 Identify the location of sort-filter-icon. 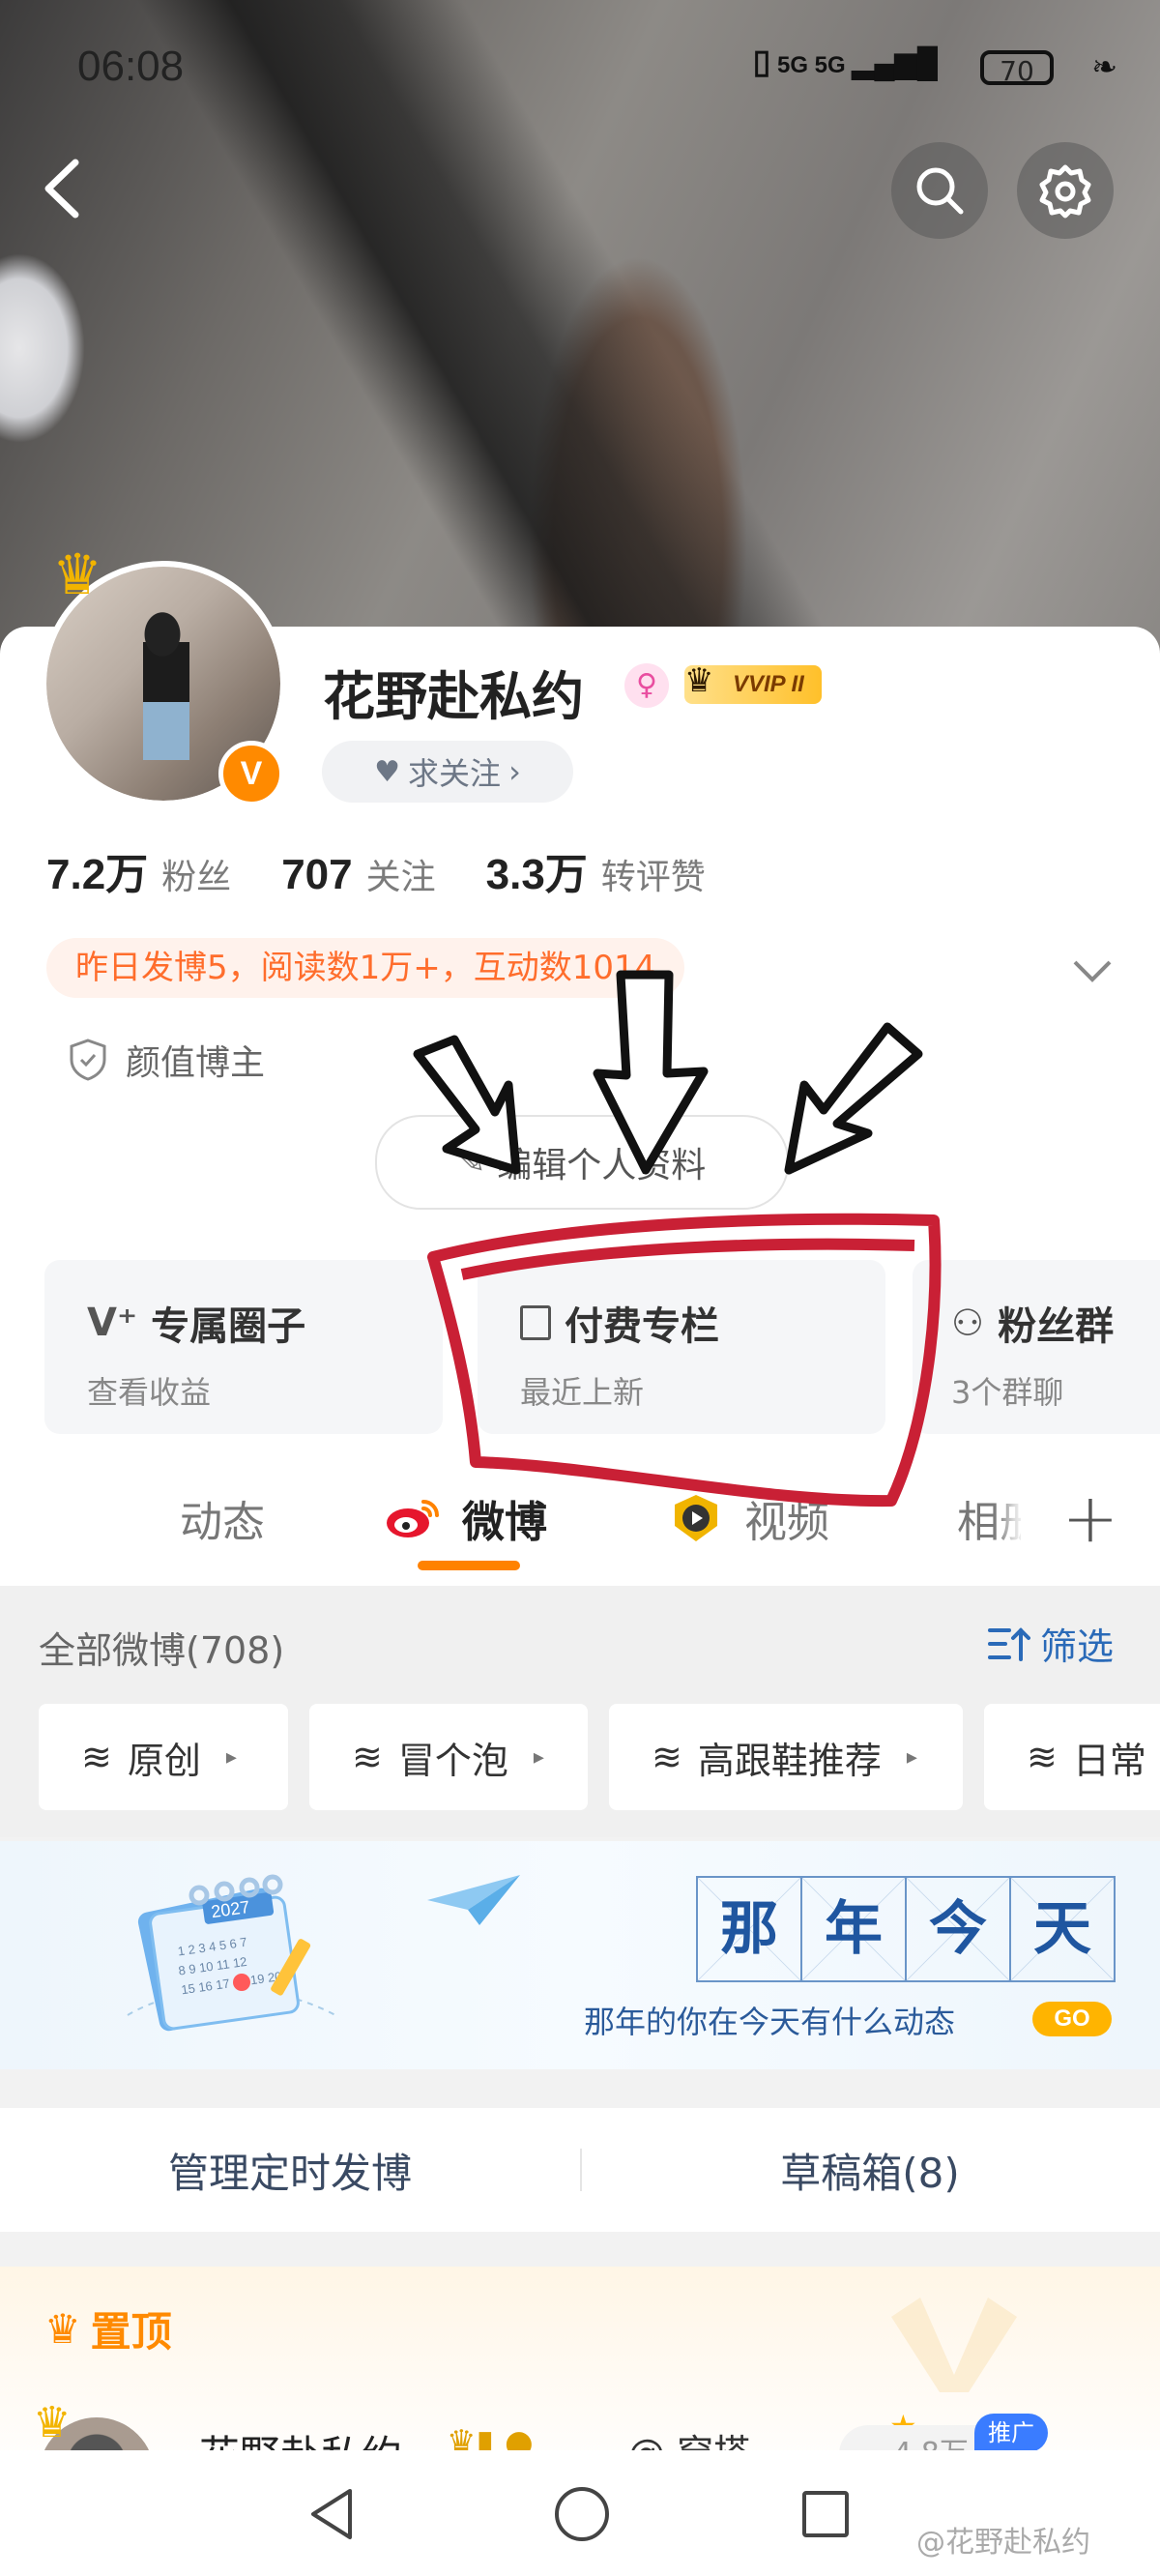
(1009, 1643).